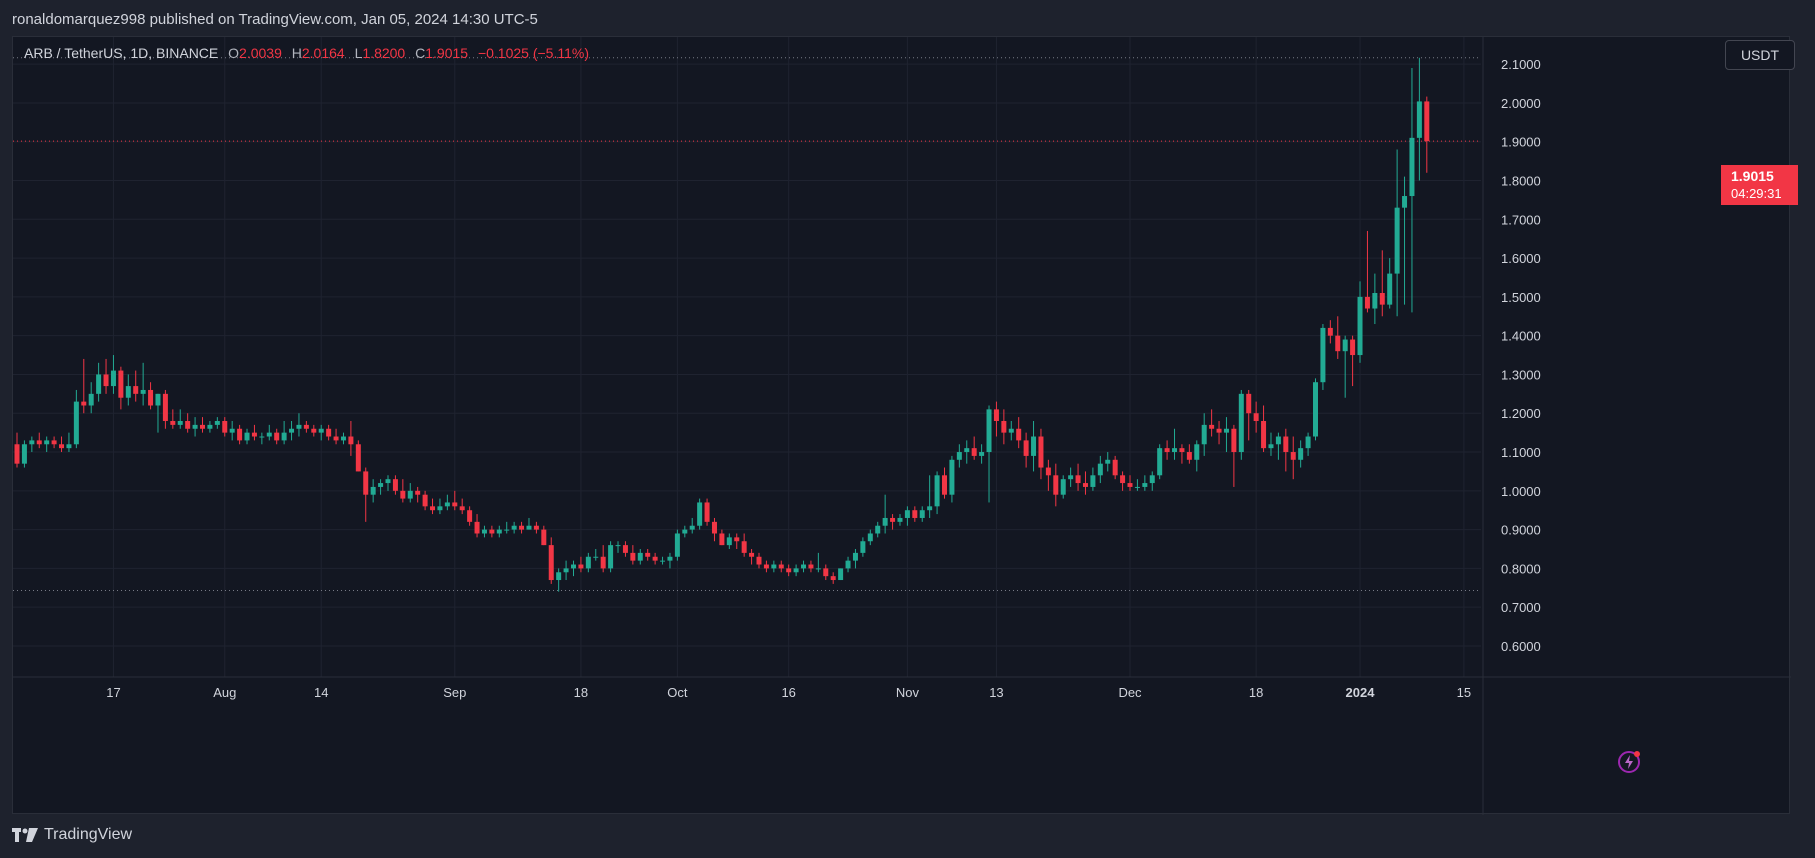  Describe the element at coordinates (121, 53) in the screenshot. I see `symbol-label: ARB / TetherUS, 1D, BINANCE` at that location.